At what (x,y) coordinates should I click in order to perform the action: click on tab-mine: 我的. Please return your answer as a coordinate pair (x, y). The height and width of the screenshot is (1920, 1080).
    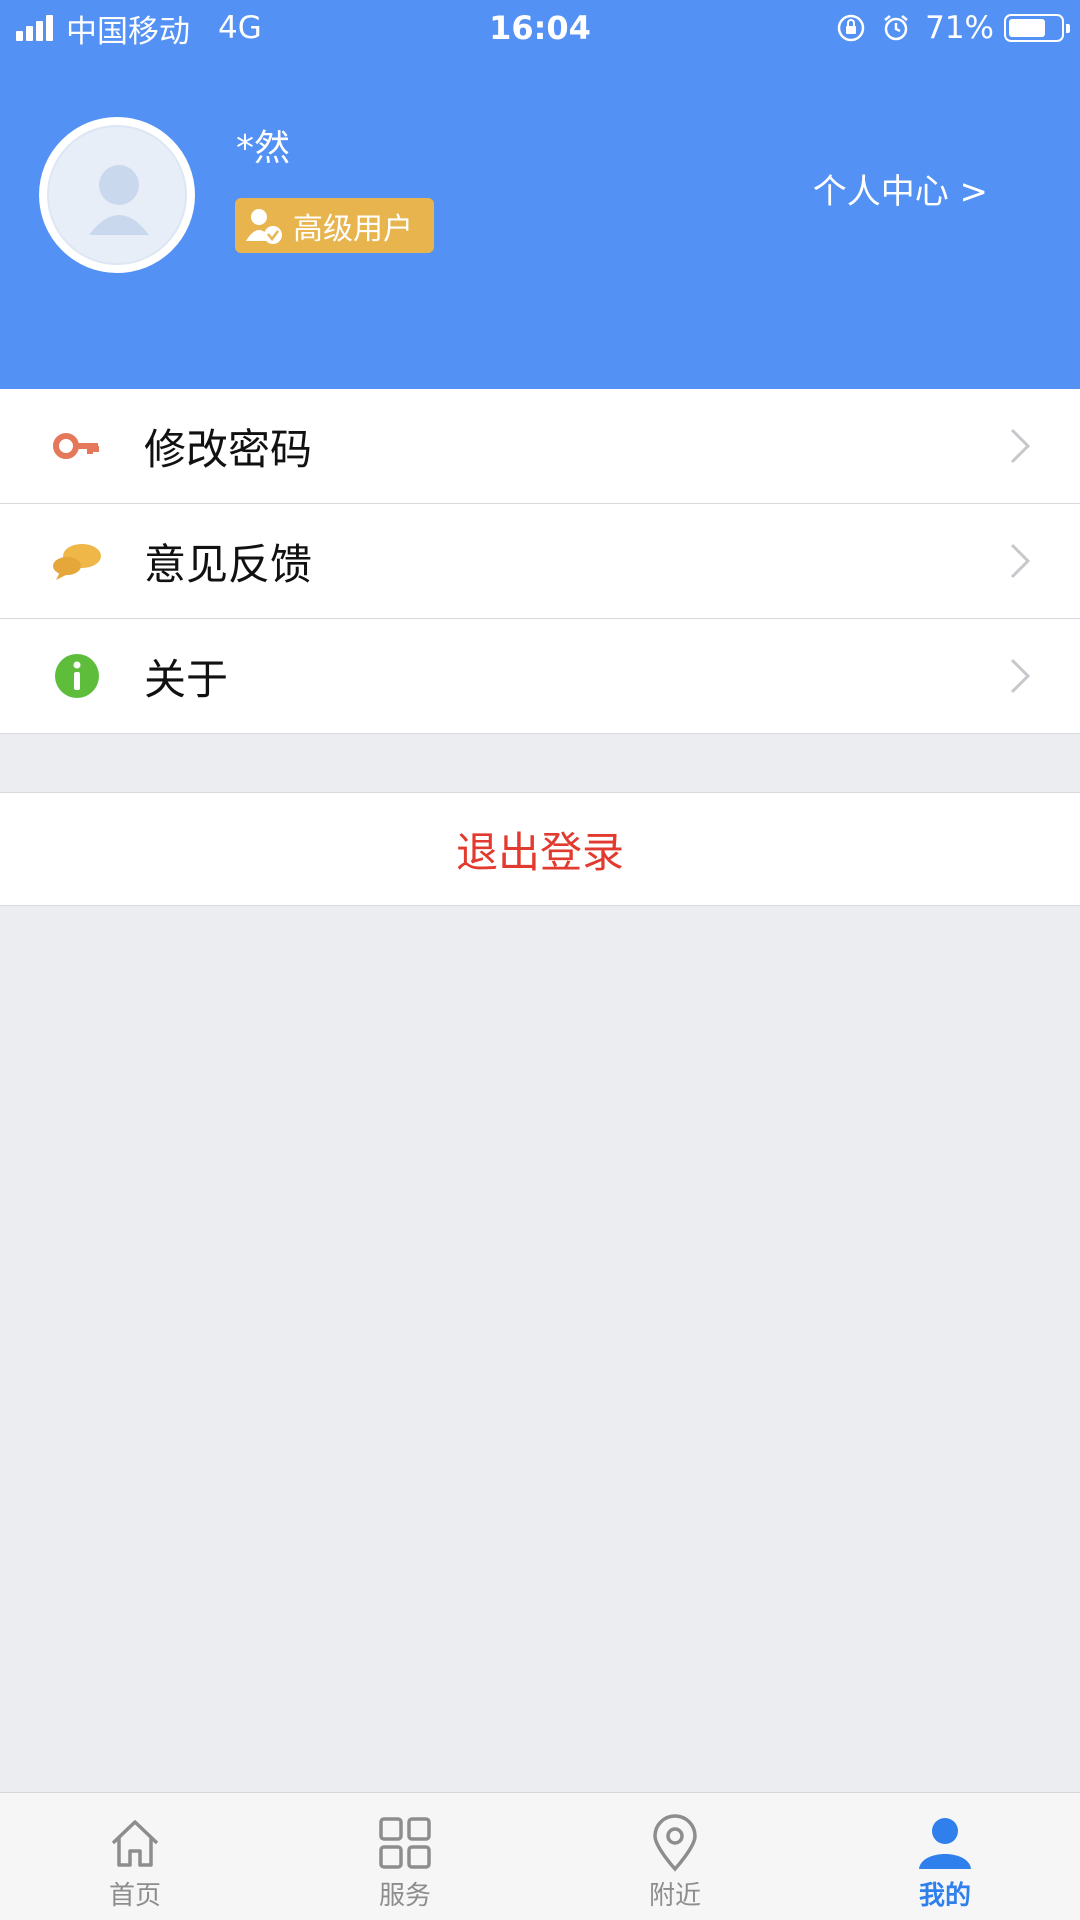
    Looking at the image, I should click on (945, 1856).